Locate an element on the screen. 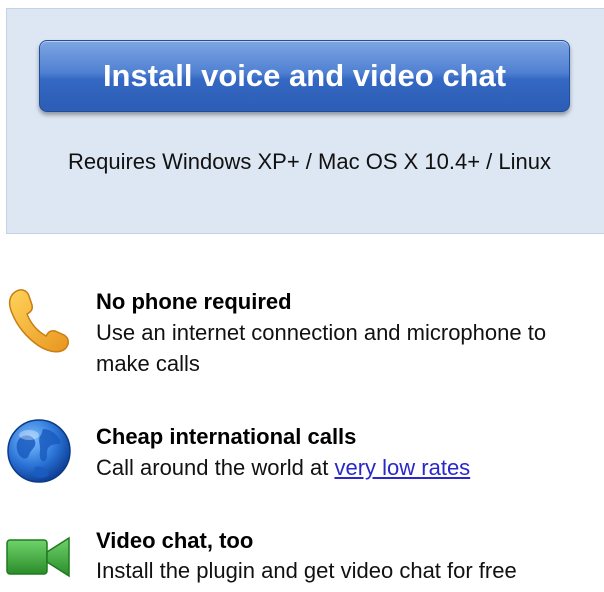  phone-icon is located at coordinates (38, 321).